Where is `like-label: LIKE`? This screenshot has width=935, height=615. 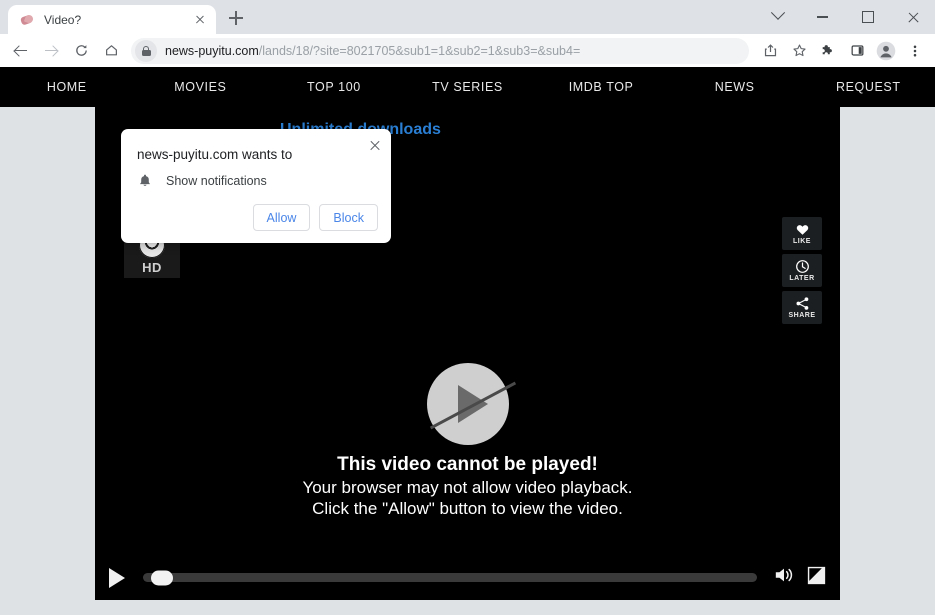
like-label: LIKE is located at coordinates (802, 241).